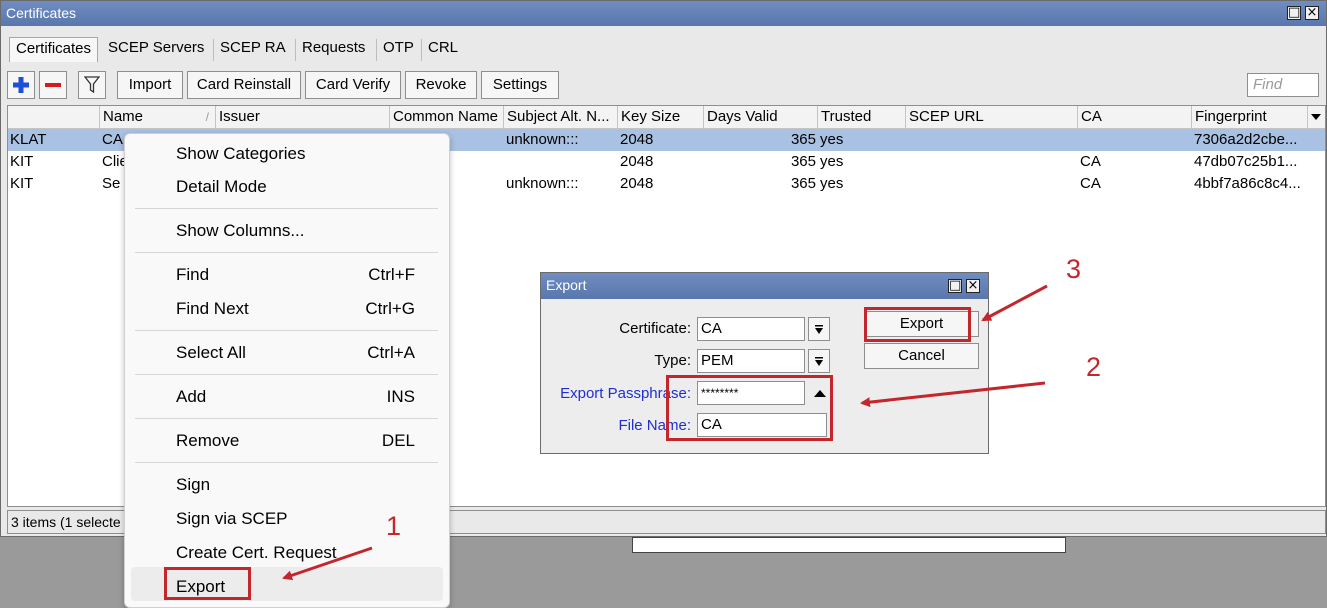 This screenshot has width=1327, height=608. Describe the element at coordinates (1094, 367) in the screenshot. I see `annotation-step-2: 2` at that location.